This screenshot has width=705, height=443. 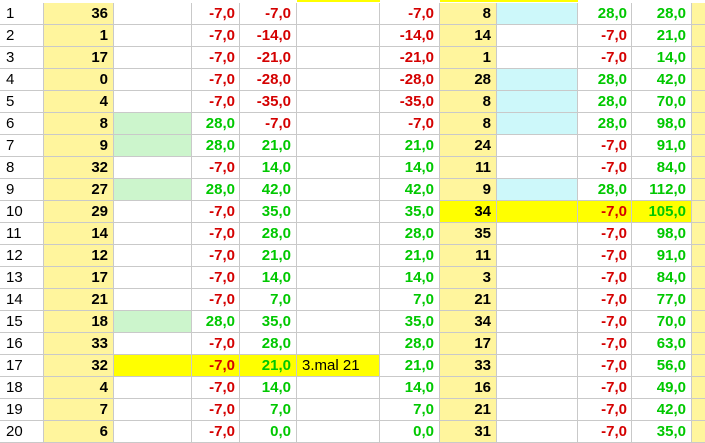 I want to click on cell-running-total-left: -21,0, so click(x=268, y=58).